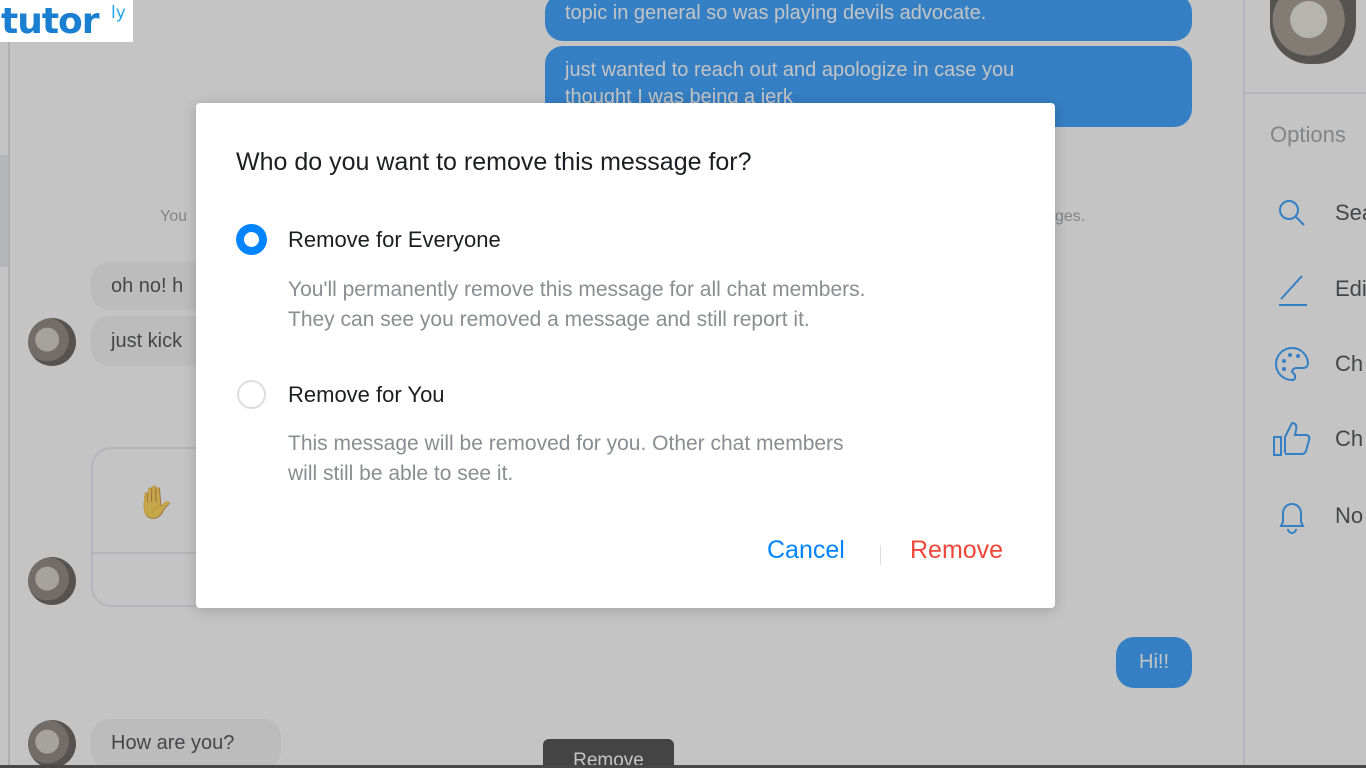 This screenshot has width=1366, height=768. Describe the element at coordinates (956, 550) in the screenshot. I see `remove-button: Remove` at that location.